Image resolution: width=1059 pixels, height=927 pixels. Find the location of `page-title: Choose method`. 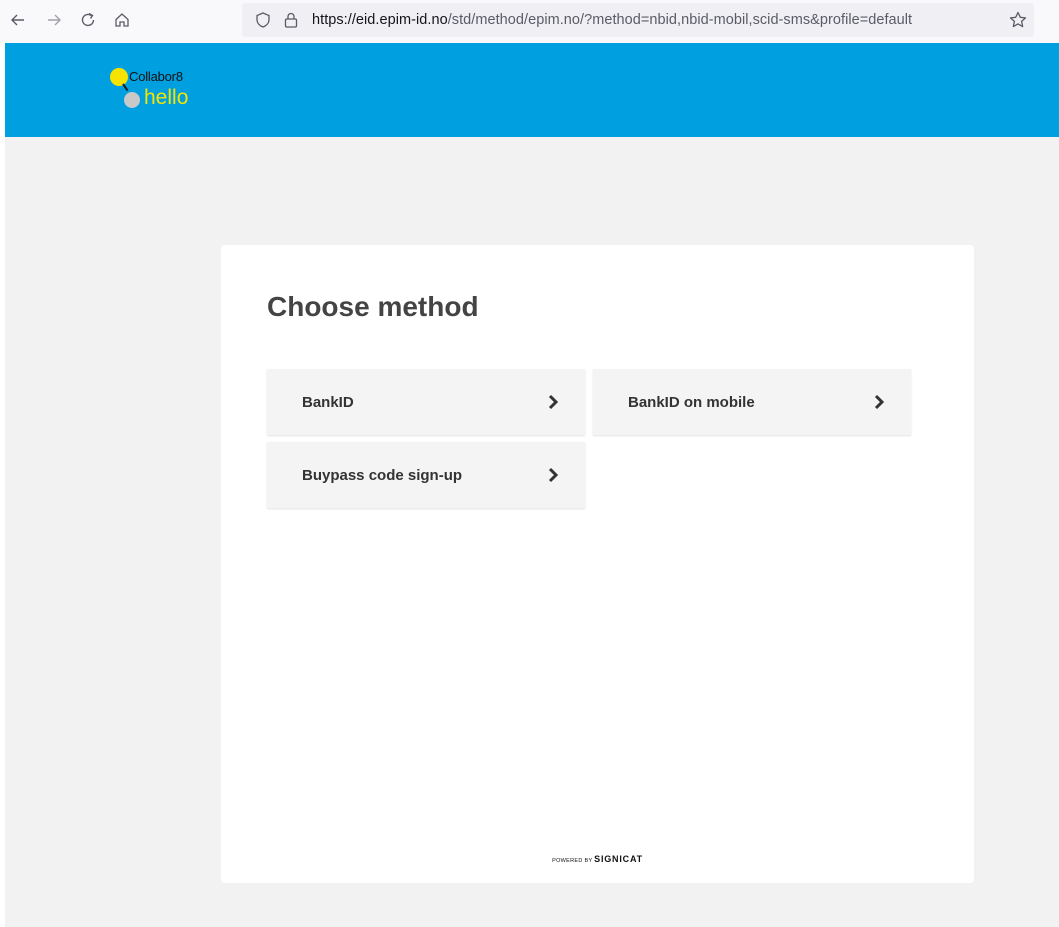

page-title: Choose method is located at coordinates (373, 306).